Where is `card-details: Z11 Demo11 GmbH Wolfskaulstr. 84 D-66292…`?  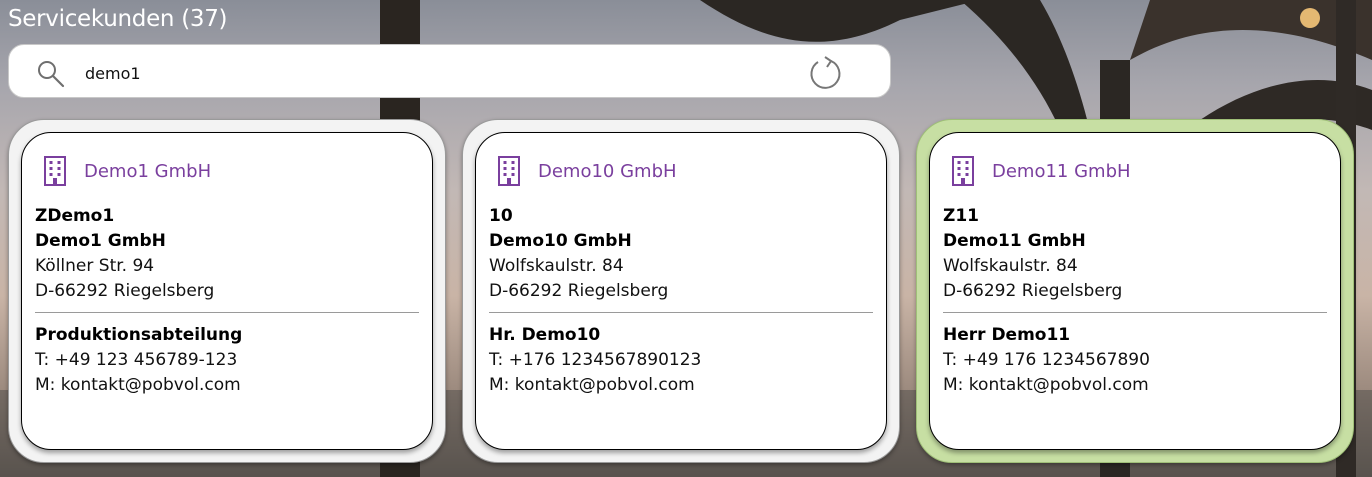
card-details: Z11 Demo11 GmbH Wolfskaulstr. 84 D-66292… is located at coordinates (1135, 301).